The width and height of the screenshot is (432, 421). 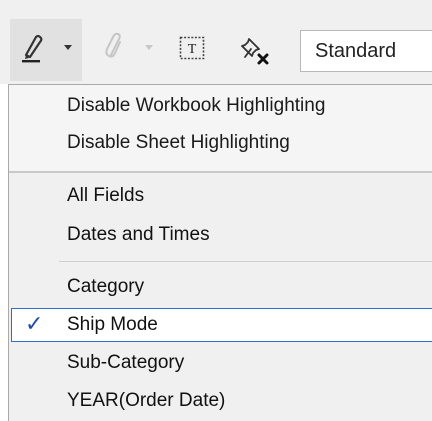 I want to click on mark-type-select: Standard, so click(x=366, y=51).